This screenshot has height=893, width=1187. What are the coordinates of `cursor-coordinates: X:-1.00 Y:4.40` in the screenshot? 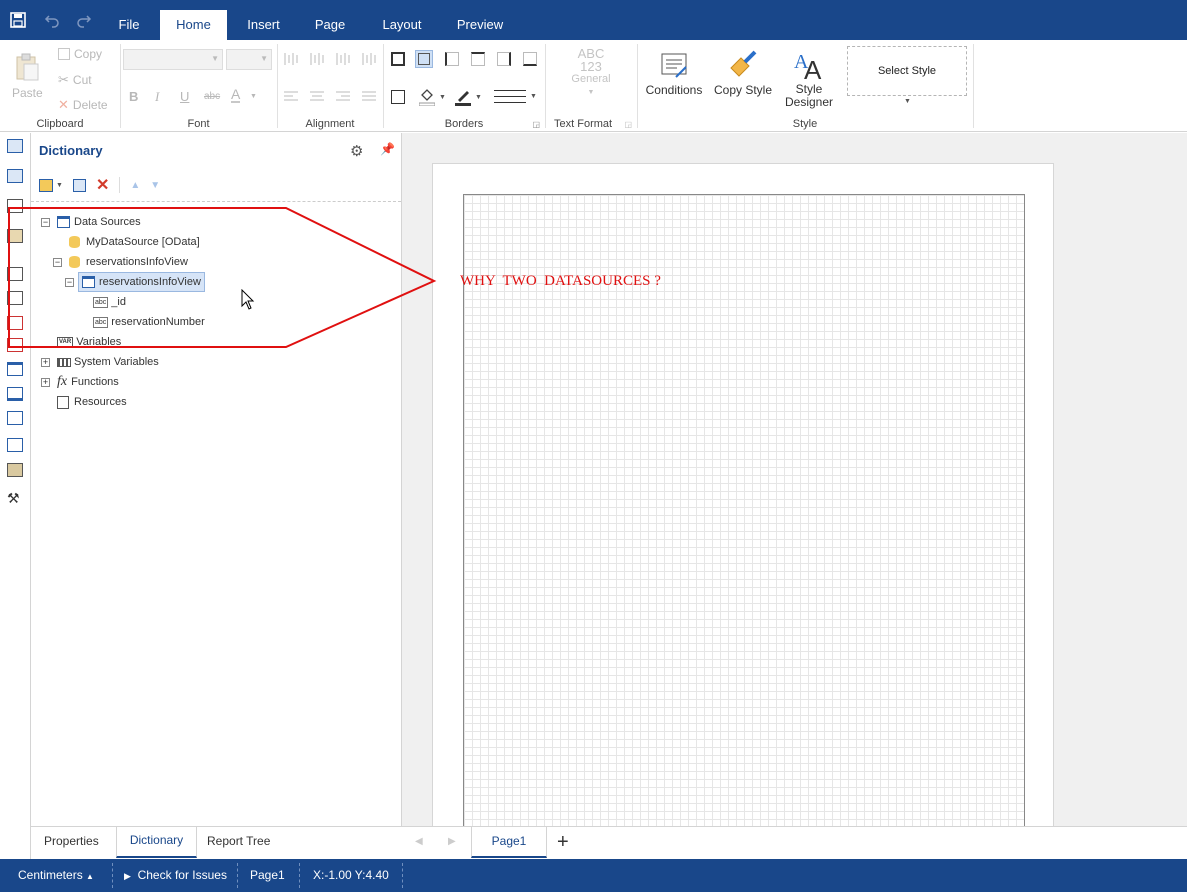 It's located at (351, 875).